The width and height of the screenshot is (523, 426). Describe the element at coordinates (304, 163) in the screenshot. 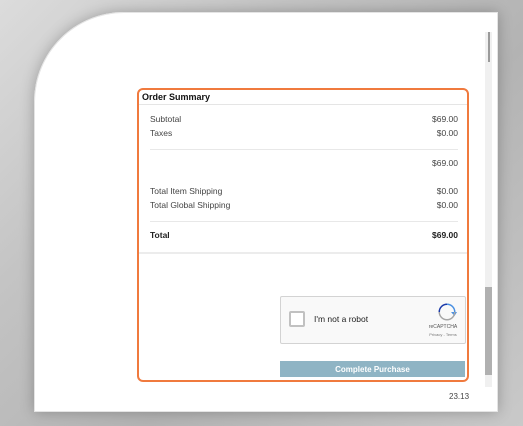

I see `intermediate-total-row: $69.00` at that location.